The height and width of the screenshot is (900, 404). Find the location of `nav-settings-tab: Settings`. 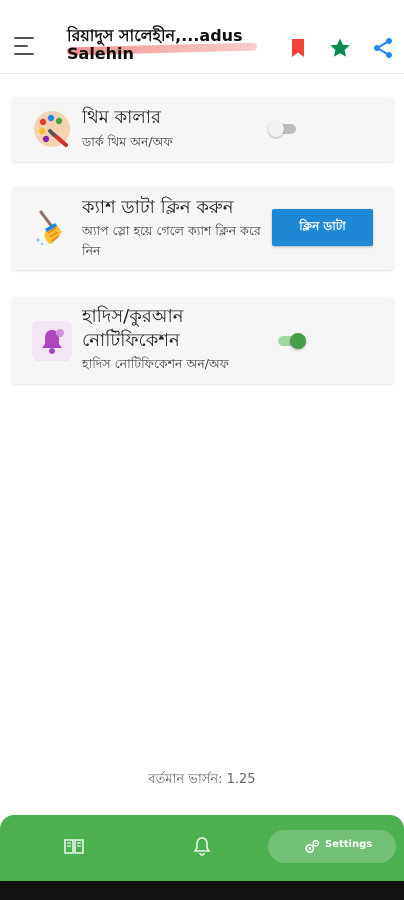

nav-settings-tab: Settings is located at coordinates (332, 846).